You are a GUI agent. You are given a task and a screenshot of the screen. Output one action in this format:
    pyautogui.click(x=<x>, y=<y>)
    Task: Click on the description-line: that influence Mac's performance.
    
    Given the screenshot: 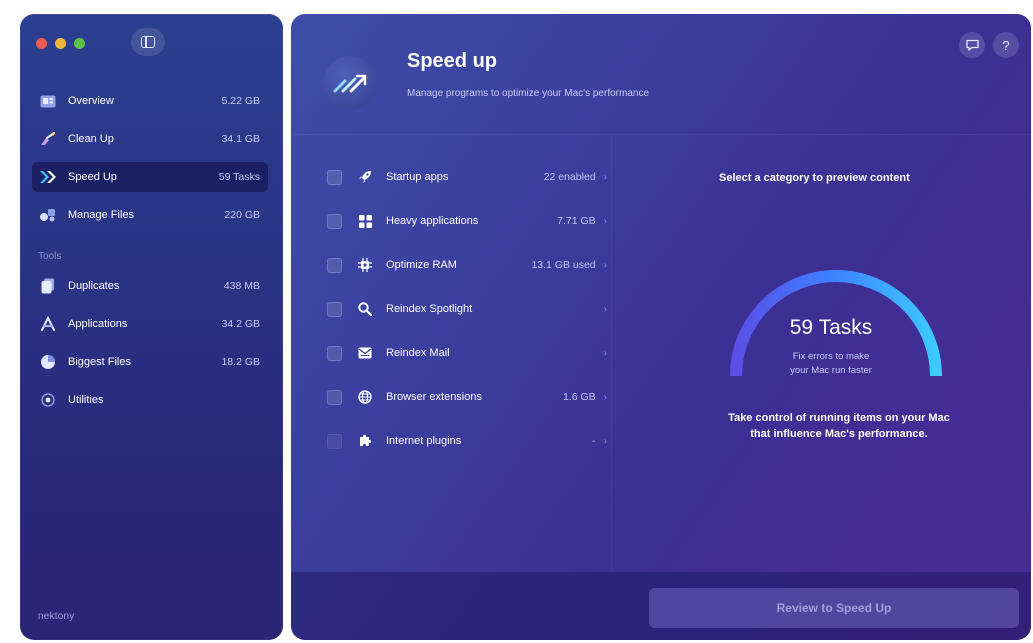 What is the action you would take?
    pyautogui.click(x=839, y=434)
    